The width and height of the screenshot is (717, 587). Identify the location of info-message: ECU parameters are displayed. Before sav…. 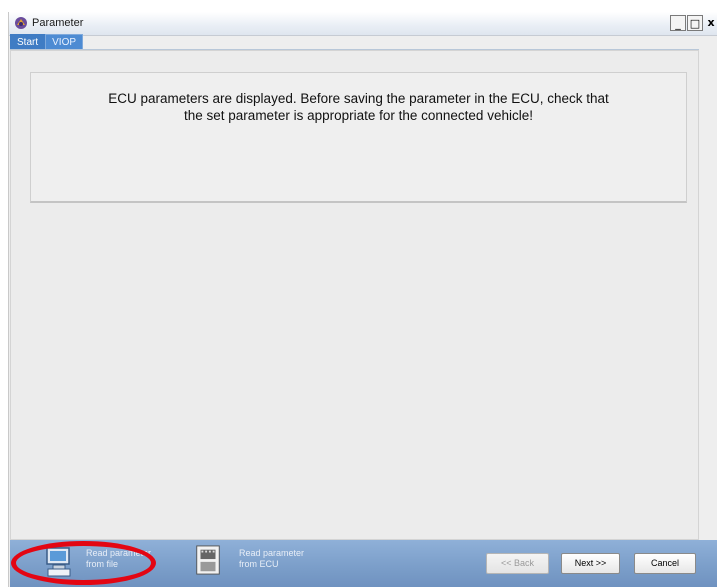
(358, 107).